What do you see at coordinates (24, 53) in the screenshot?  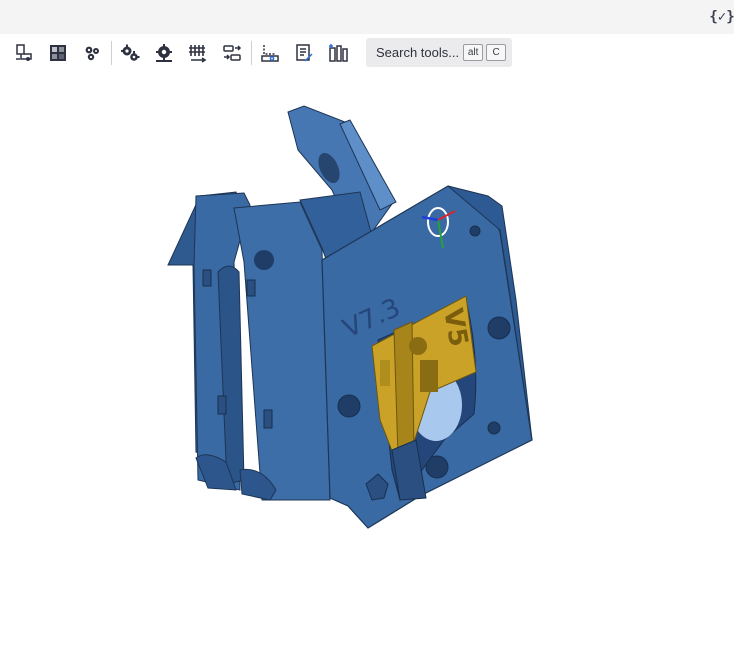 I see `sketch-tool-icon` at bounding box center [24, 53].